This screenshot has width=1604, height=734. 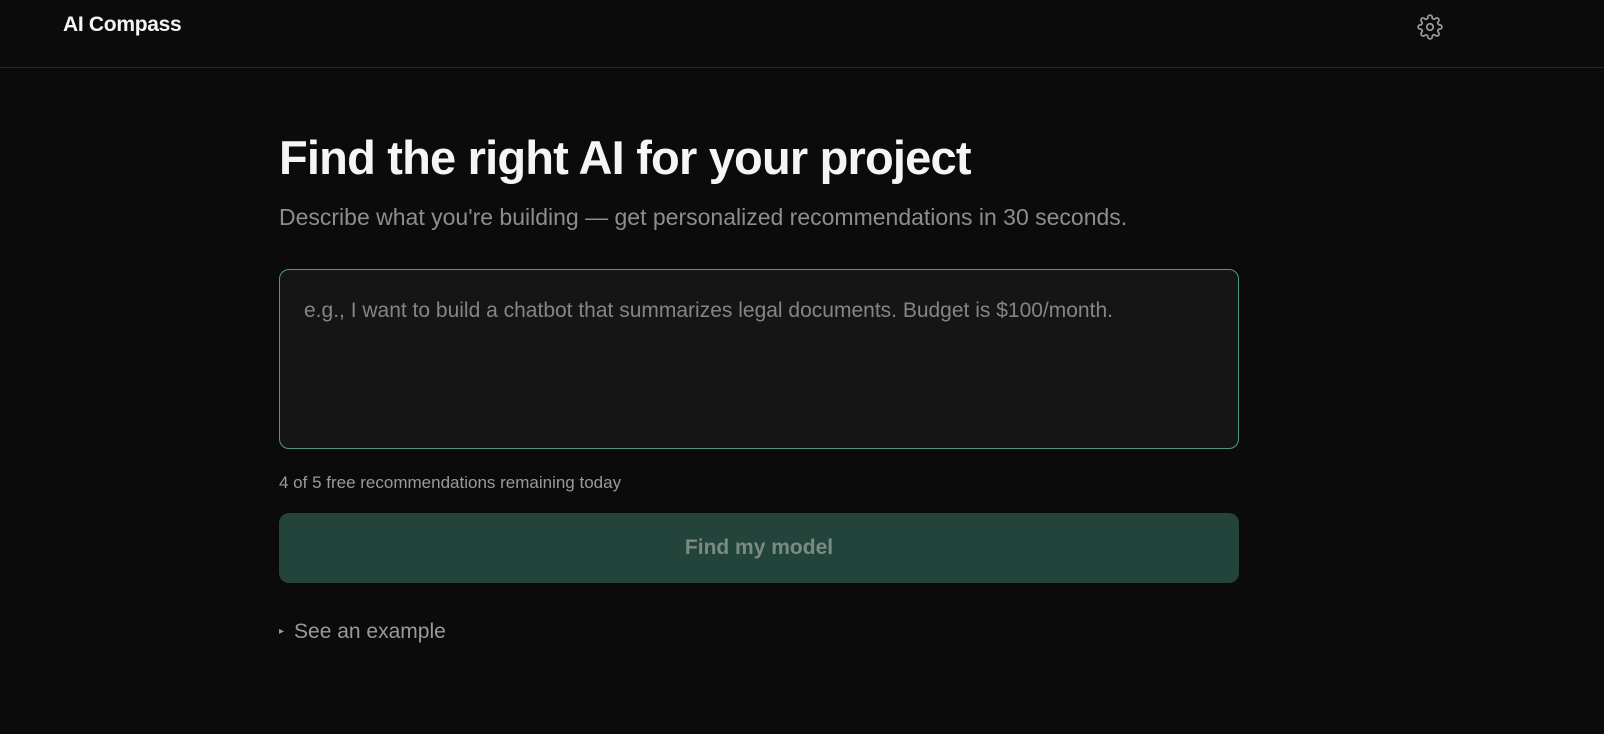 I want to click on gear-icon, so click(x=1430, y=29).